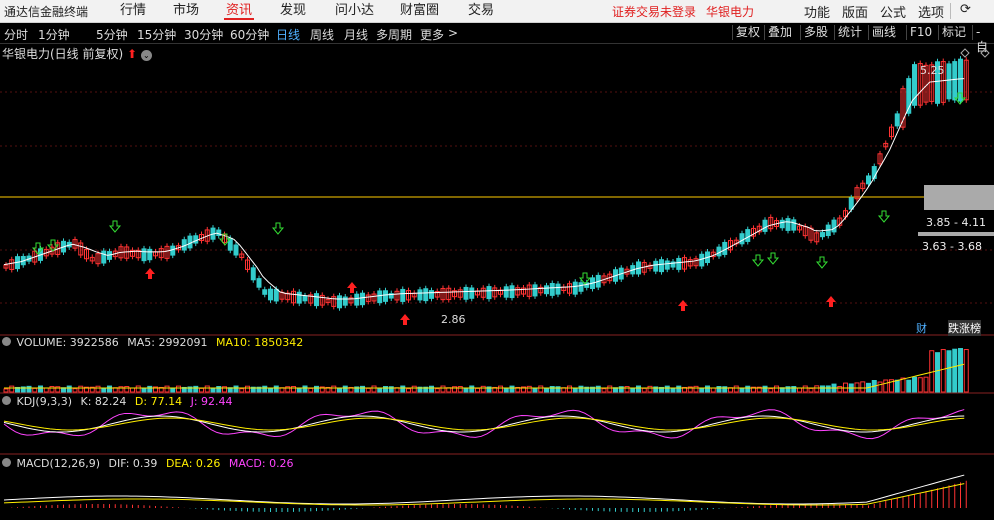 The height and width of the screenshot is (520, 994). Describe the element at coordinates (964, 328) in the screenshot. I see `gainers-badge: 跌涨榜` at that location.